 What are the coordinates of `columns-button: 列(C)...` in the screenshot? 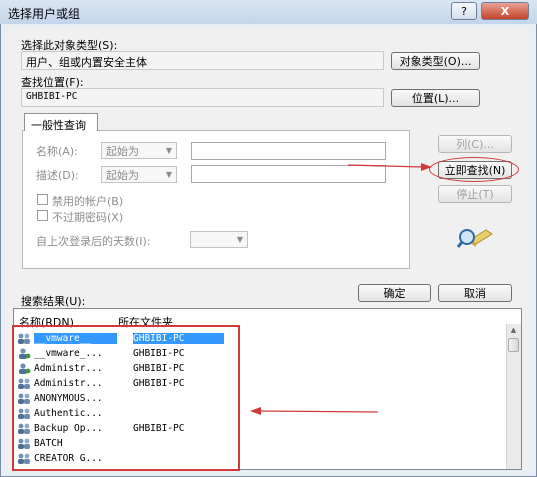 It's located at (475, 144).